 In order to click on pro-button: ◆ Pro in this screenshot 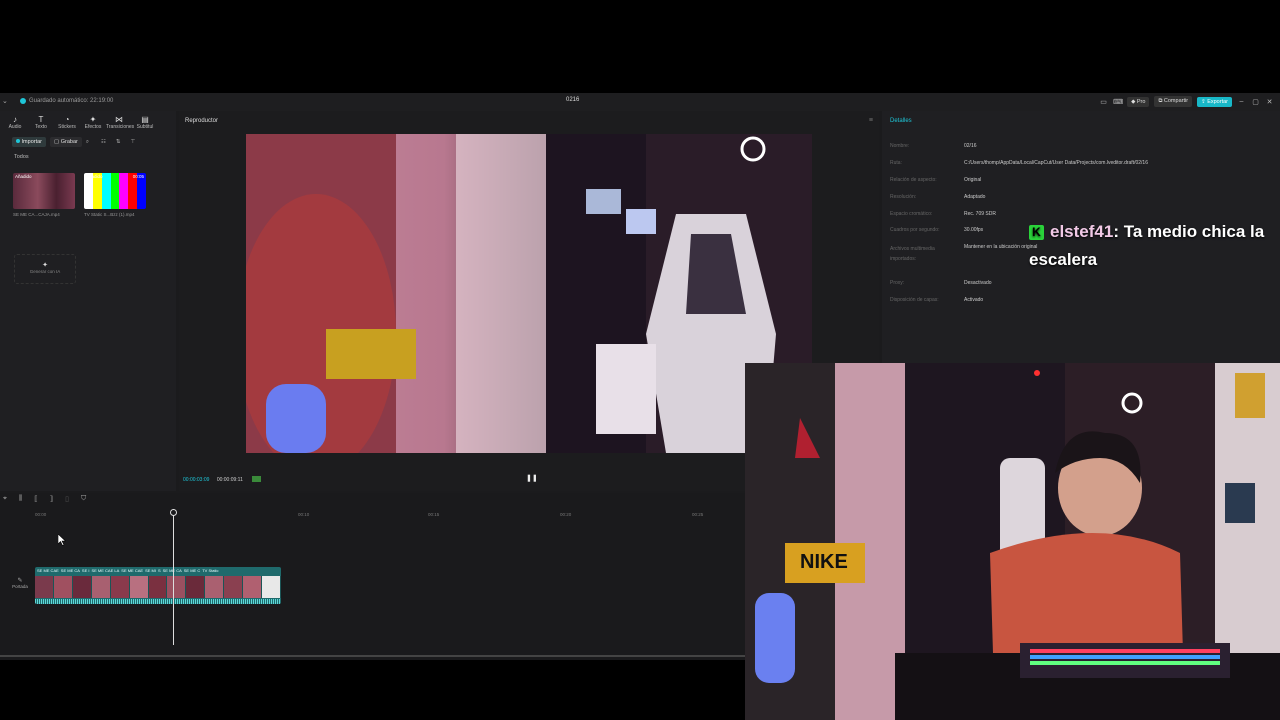, I will do `click(1138, 101)`.